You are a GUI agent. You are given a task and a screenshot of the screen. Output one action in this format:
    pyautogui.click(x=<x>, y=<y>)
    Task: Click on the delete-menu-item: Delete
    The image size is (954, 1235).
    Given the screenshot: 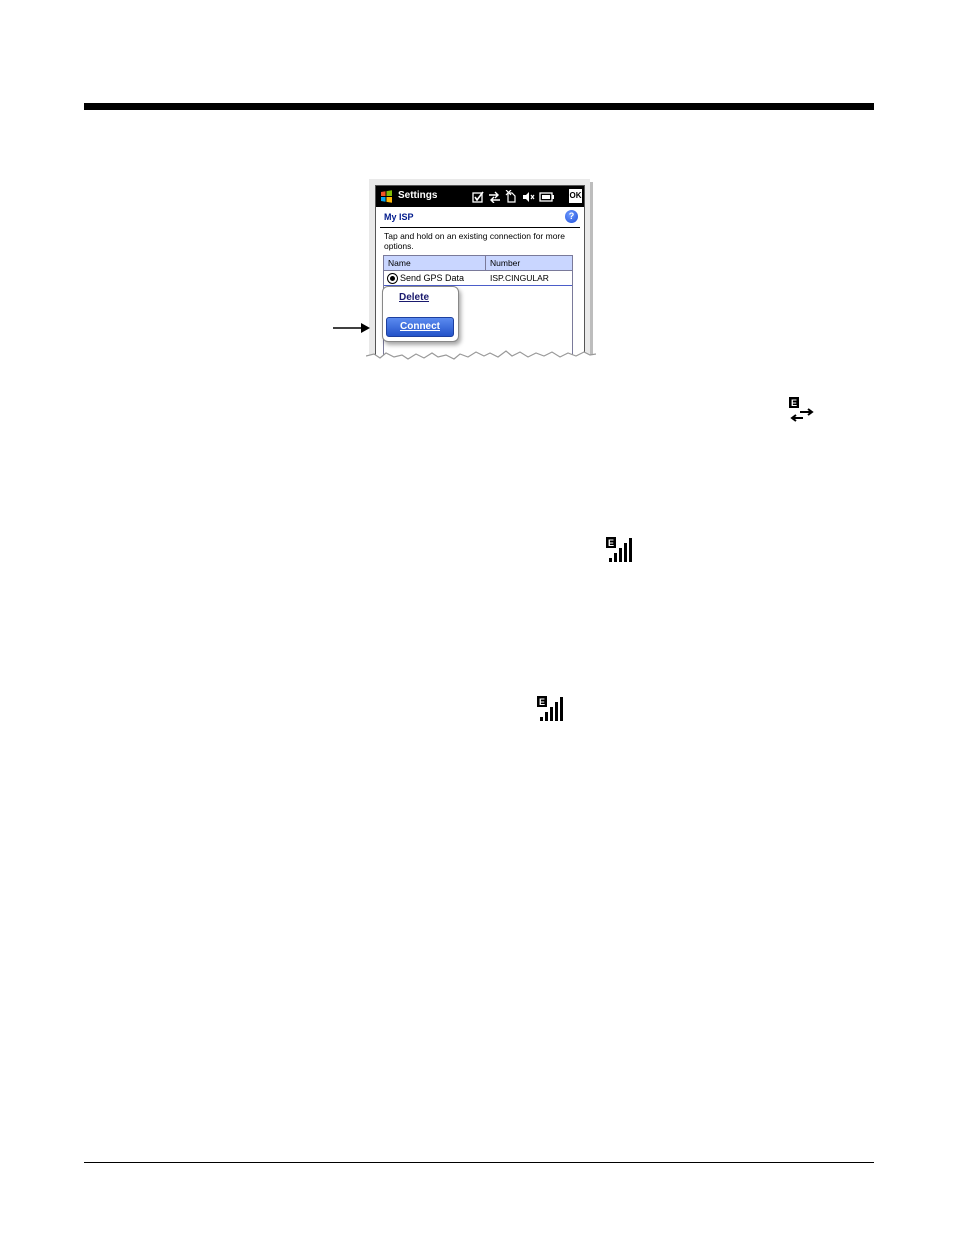 What is the action you would take?
    pyautogui.click(x=414, y=297)
    